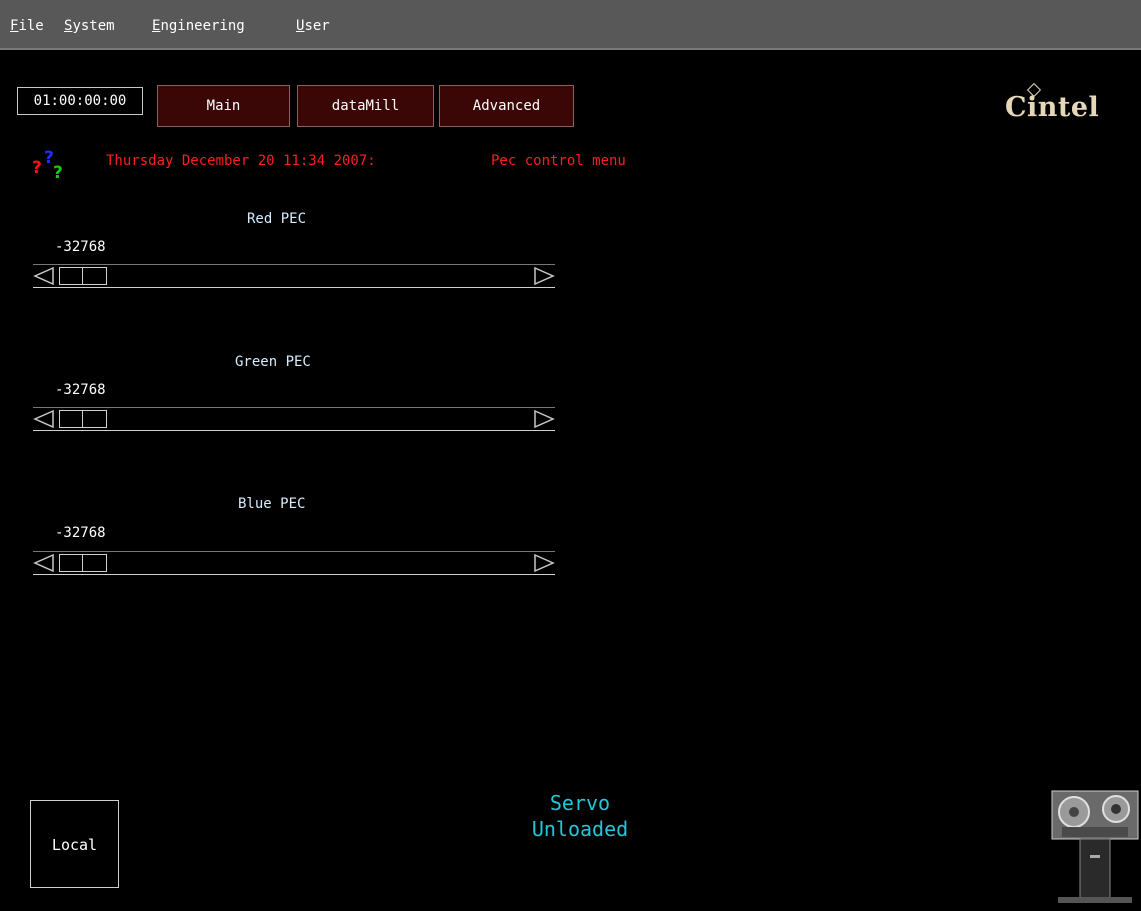  I want to click on datamill-button: dataMill, so click(365, 106).